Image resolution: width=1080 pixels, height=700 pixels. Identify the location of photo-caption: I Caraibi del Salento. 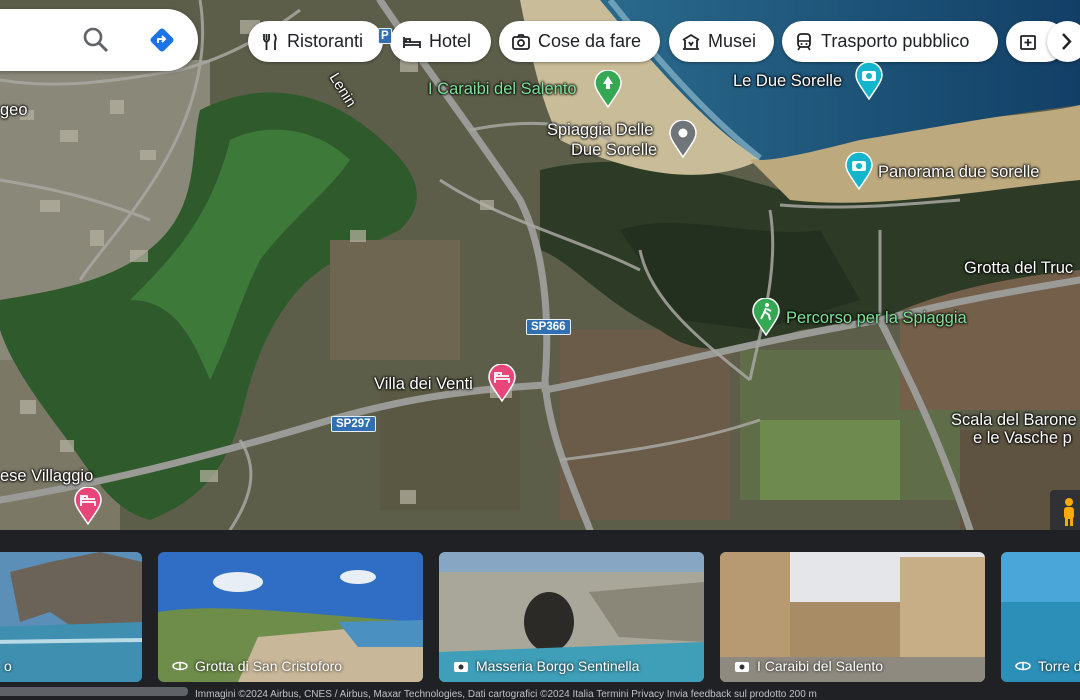
(820, 666).